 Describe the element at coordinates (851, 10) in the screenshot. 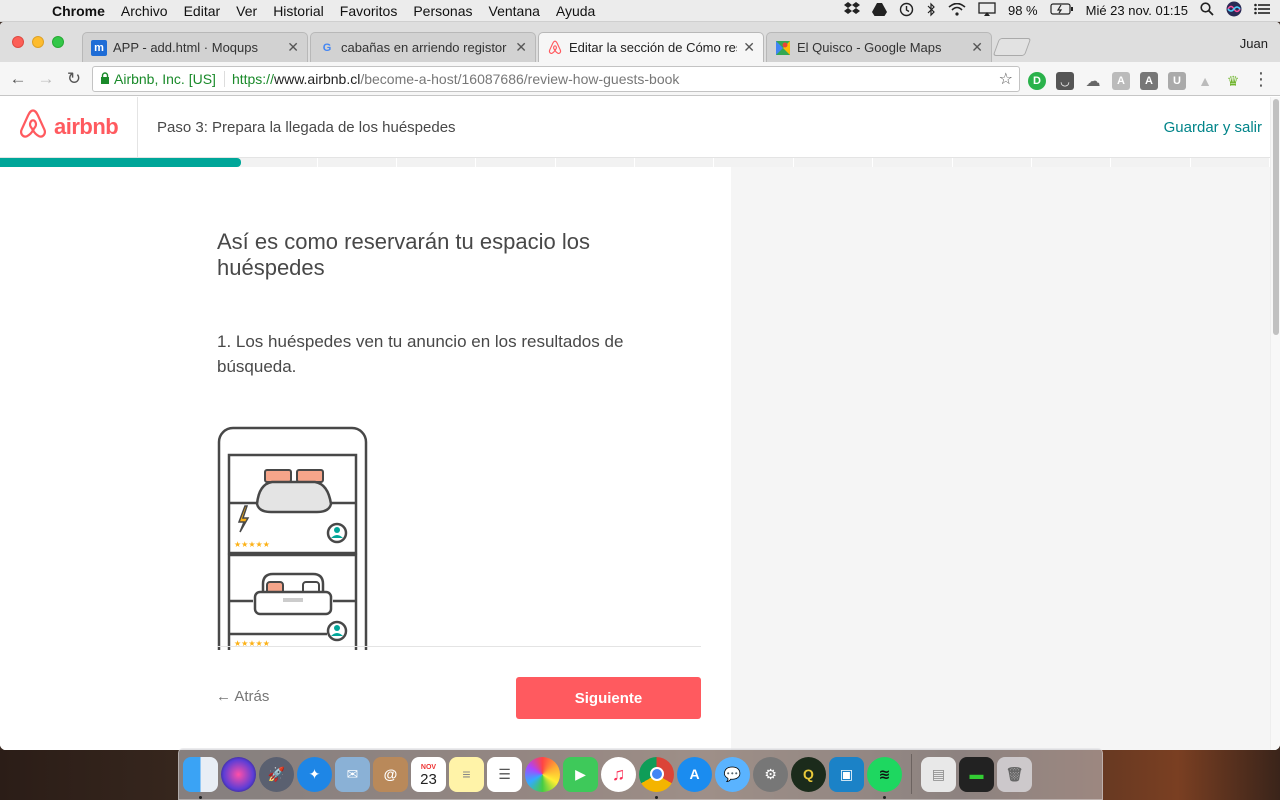

I see `dropbox-icon` at that location.